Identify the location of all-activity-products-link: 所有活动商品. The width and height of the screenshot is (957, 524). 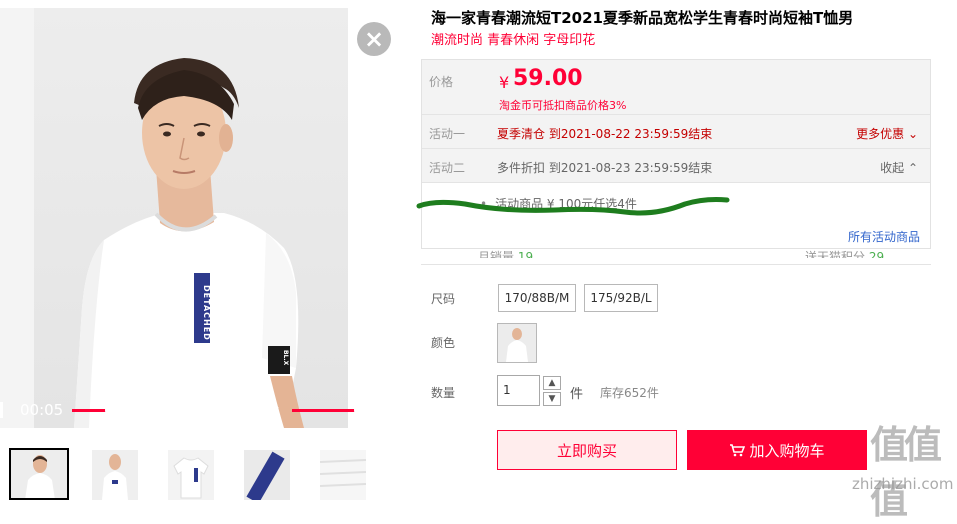
(884, 236).